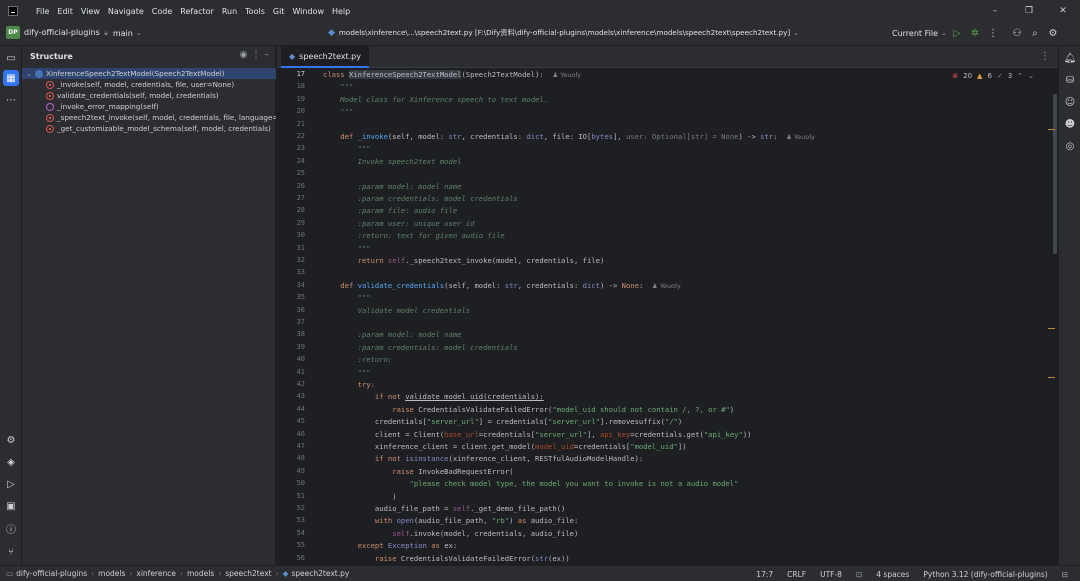 This screenshot has width=1080, height=581. I want to click on python-interpreter: Python 3.12 (dify-official-plugins), so click(985, 574).